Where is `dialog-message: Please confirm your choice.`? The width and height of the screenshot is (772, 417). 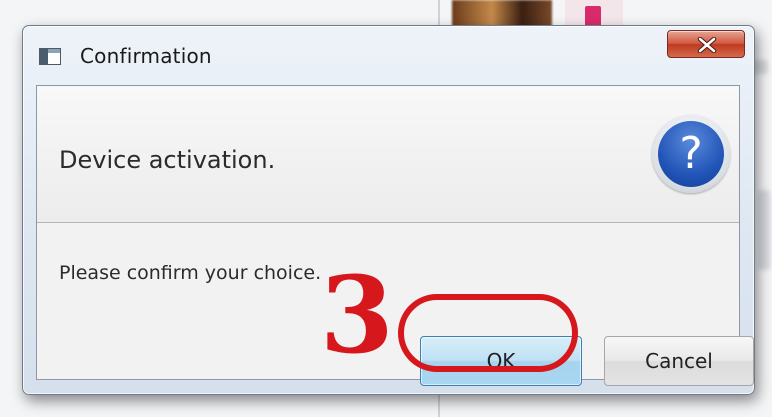 dialog-message: Please confirm your choice. is located at coordinates (190, 273).